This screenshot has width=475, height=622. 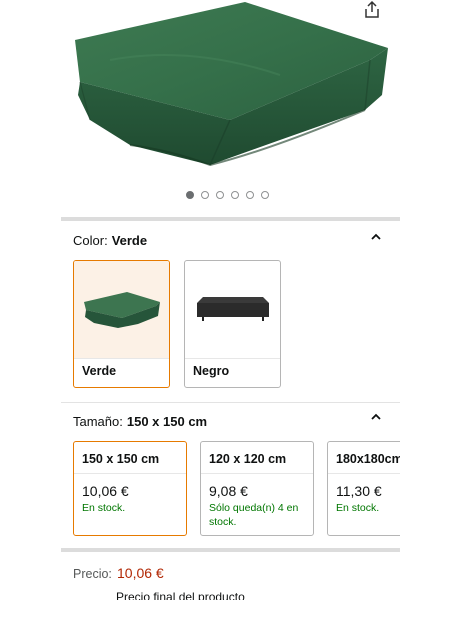 I want to click on size-option-title: 150 x 150 cm, so click(x=121, y=459).